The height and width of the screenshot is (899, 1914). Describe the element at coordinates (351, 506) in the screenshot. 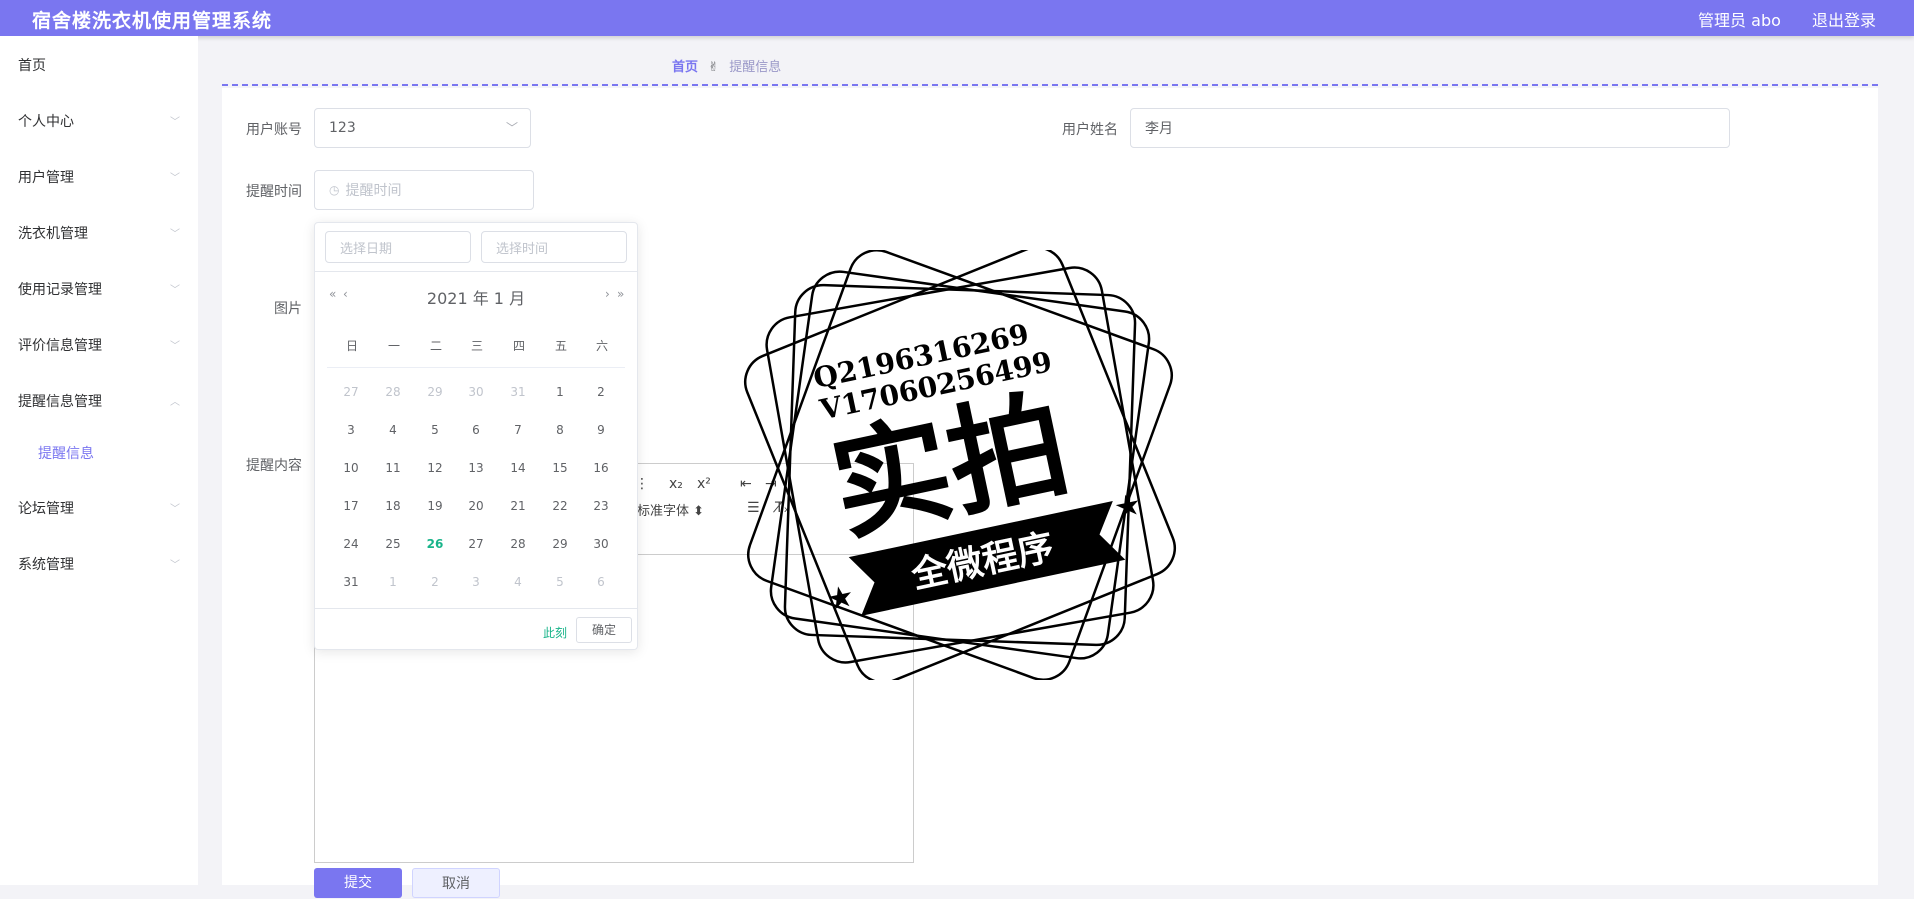

I see `calendar-day: 17` at that location.